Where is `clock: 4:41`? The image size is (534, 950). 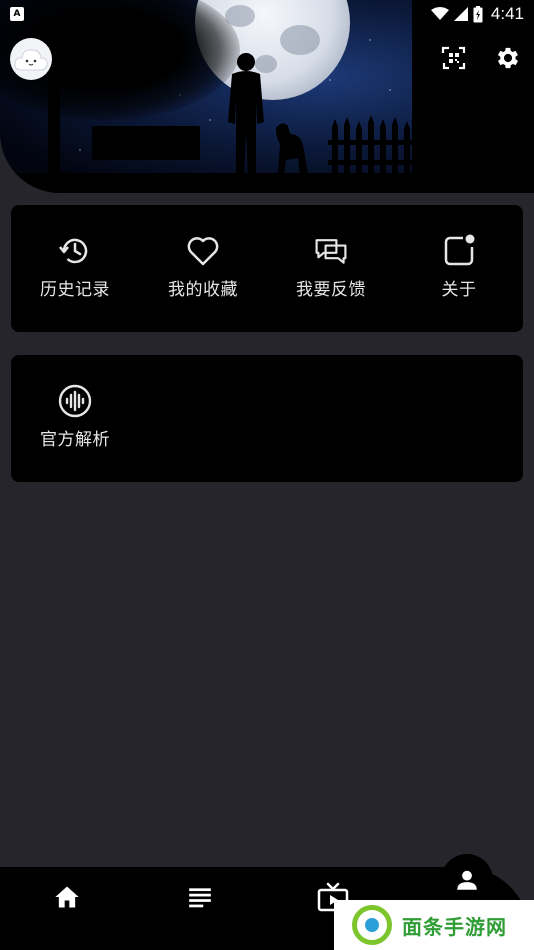
clock: 4:41 is located at coordinates (507, 13).